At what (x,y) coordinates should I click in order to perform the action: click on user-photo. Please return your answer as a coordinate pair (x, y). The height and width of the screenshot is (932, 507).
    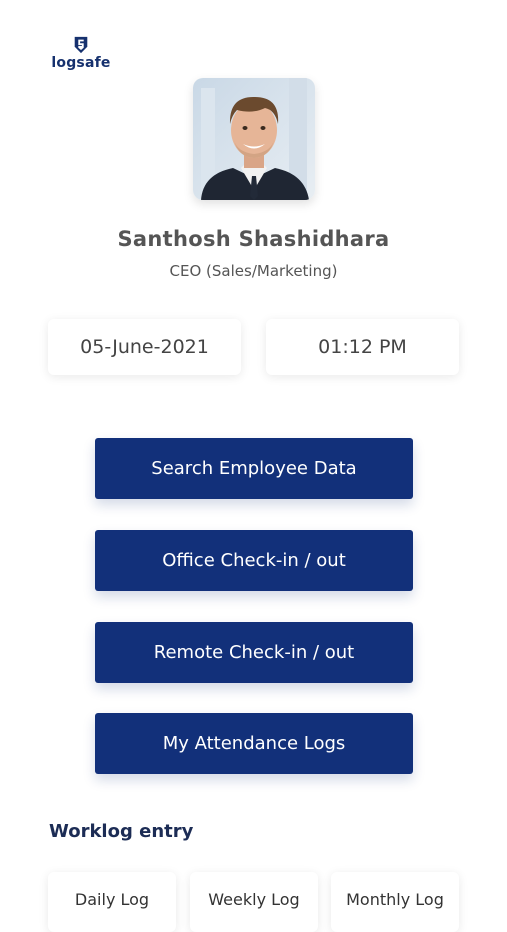
    Looking at the image, I should click on (254, 139).